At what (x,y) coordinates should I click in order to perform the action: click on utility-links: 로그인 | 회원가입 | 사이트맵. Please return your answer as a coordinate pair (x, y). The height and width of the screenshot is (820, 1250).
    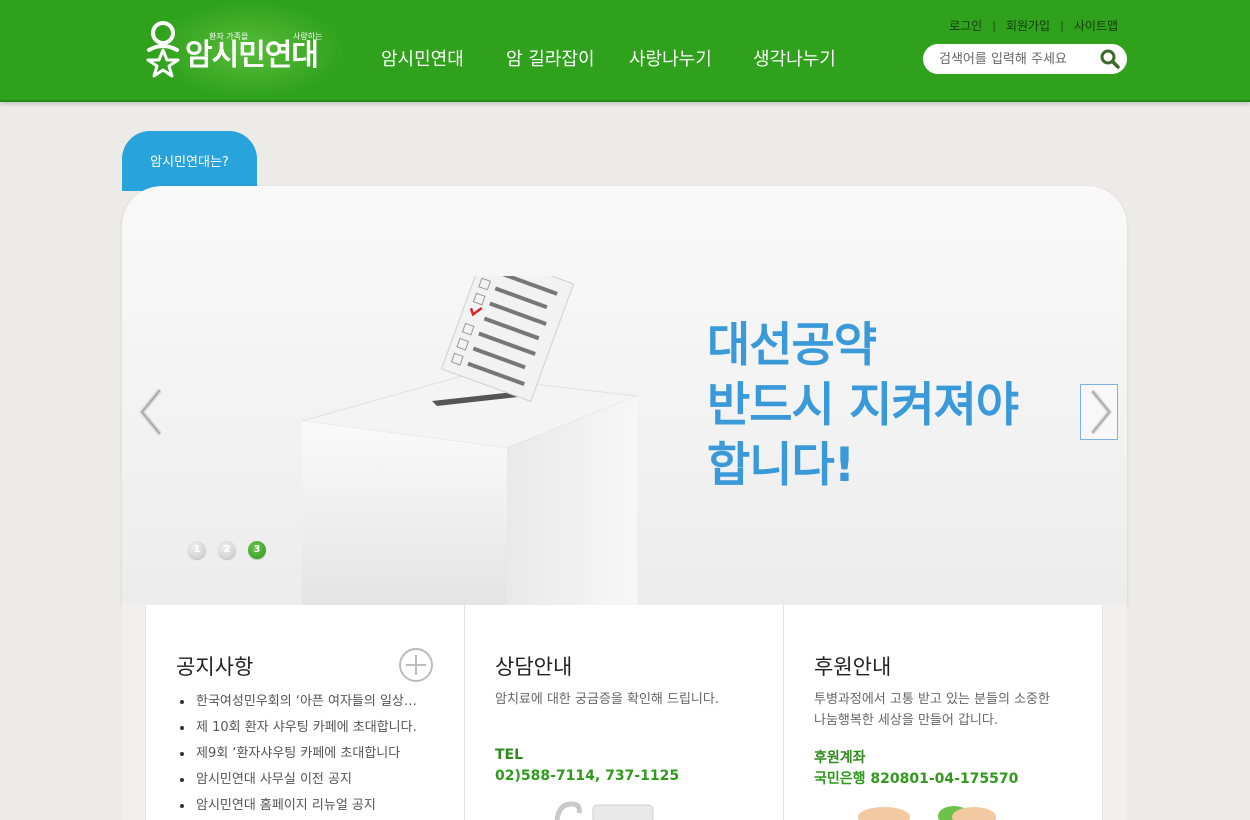
    Looking at the image, I should click on (1033, 25).